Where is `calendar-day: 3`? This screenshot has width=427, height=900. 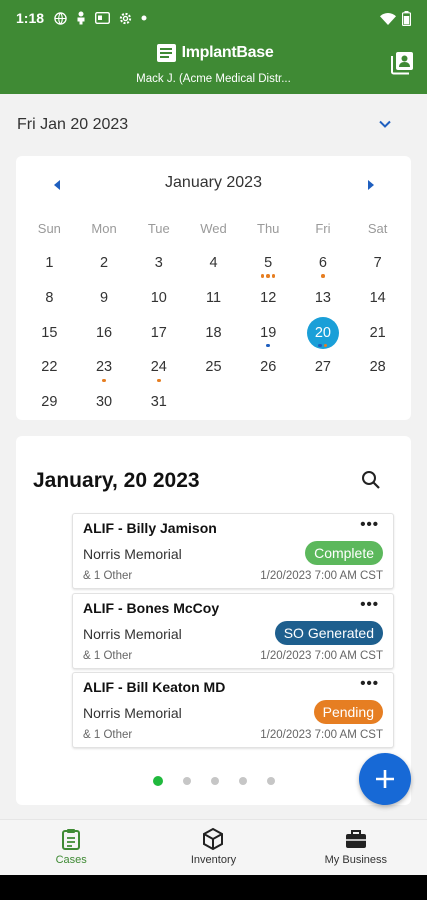
calendar-day: 3 is located at coordinates (158, 263).